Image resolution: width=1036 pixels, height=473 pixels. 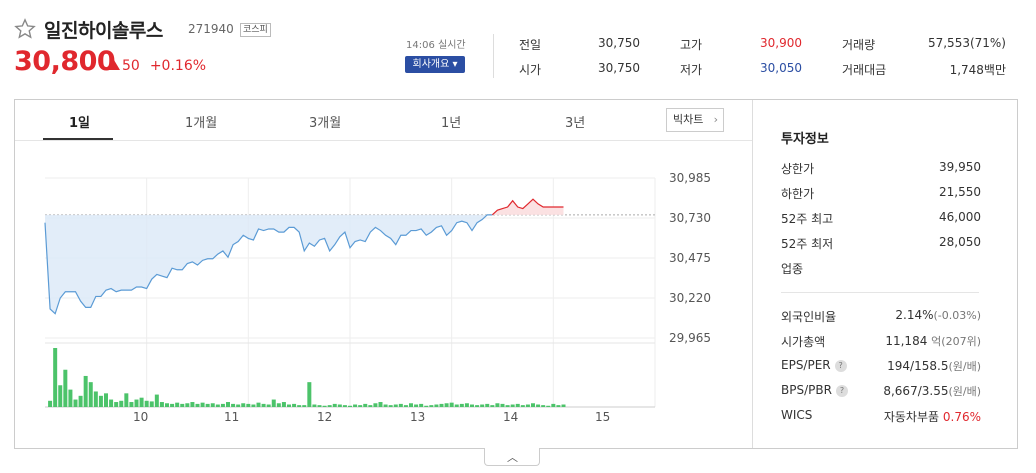 I want to click on company-overview-button: 회사개요 ▾, so click(x=435, y=64).